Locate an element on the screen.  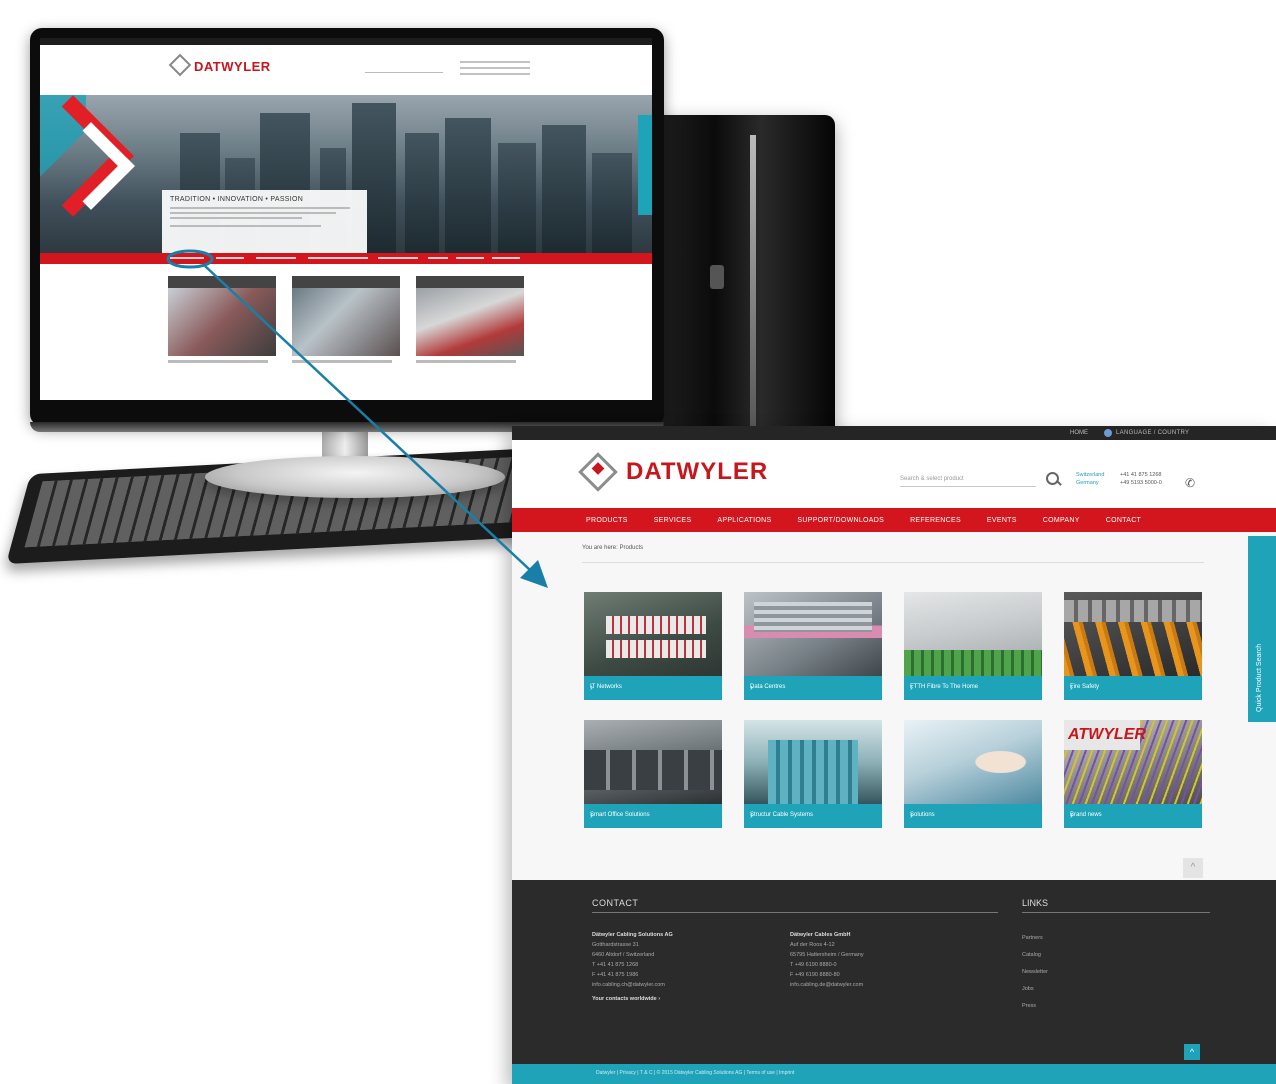
nav-item-services: SERVICES is located at coordinates (673, 520).